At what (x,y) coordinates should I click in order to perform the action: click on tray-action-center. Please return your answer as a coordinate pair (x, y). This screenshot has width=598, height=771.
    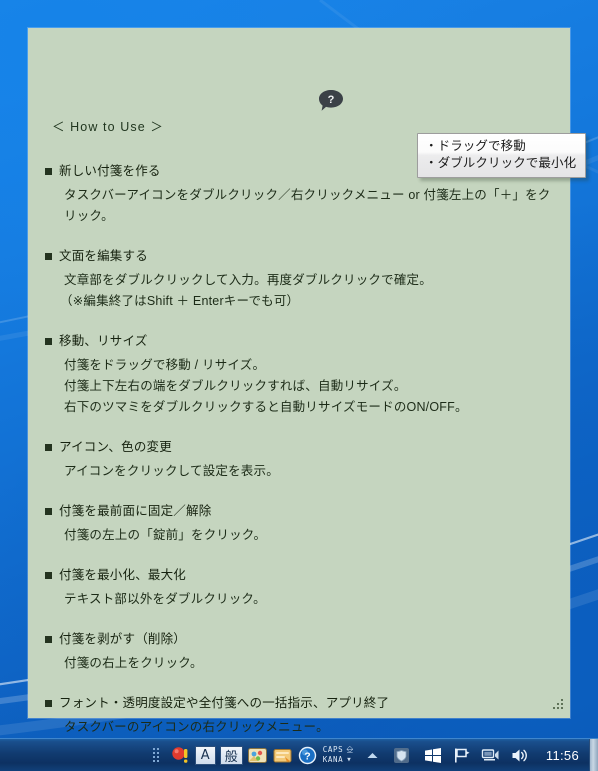
    Looking at the image, I should click on (461, 755).